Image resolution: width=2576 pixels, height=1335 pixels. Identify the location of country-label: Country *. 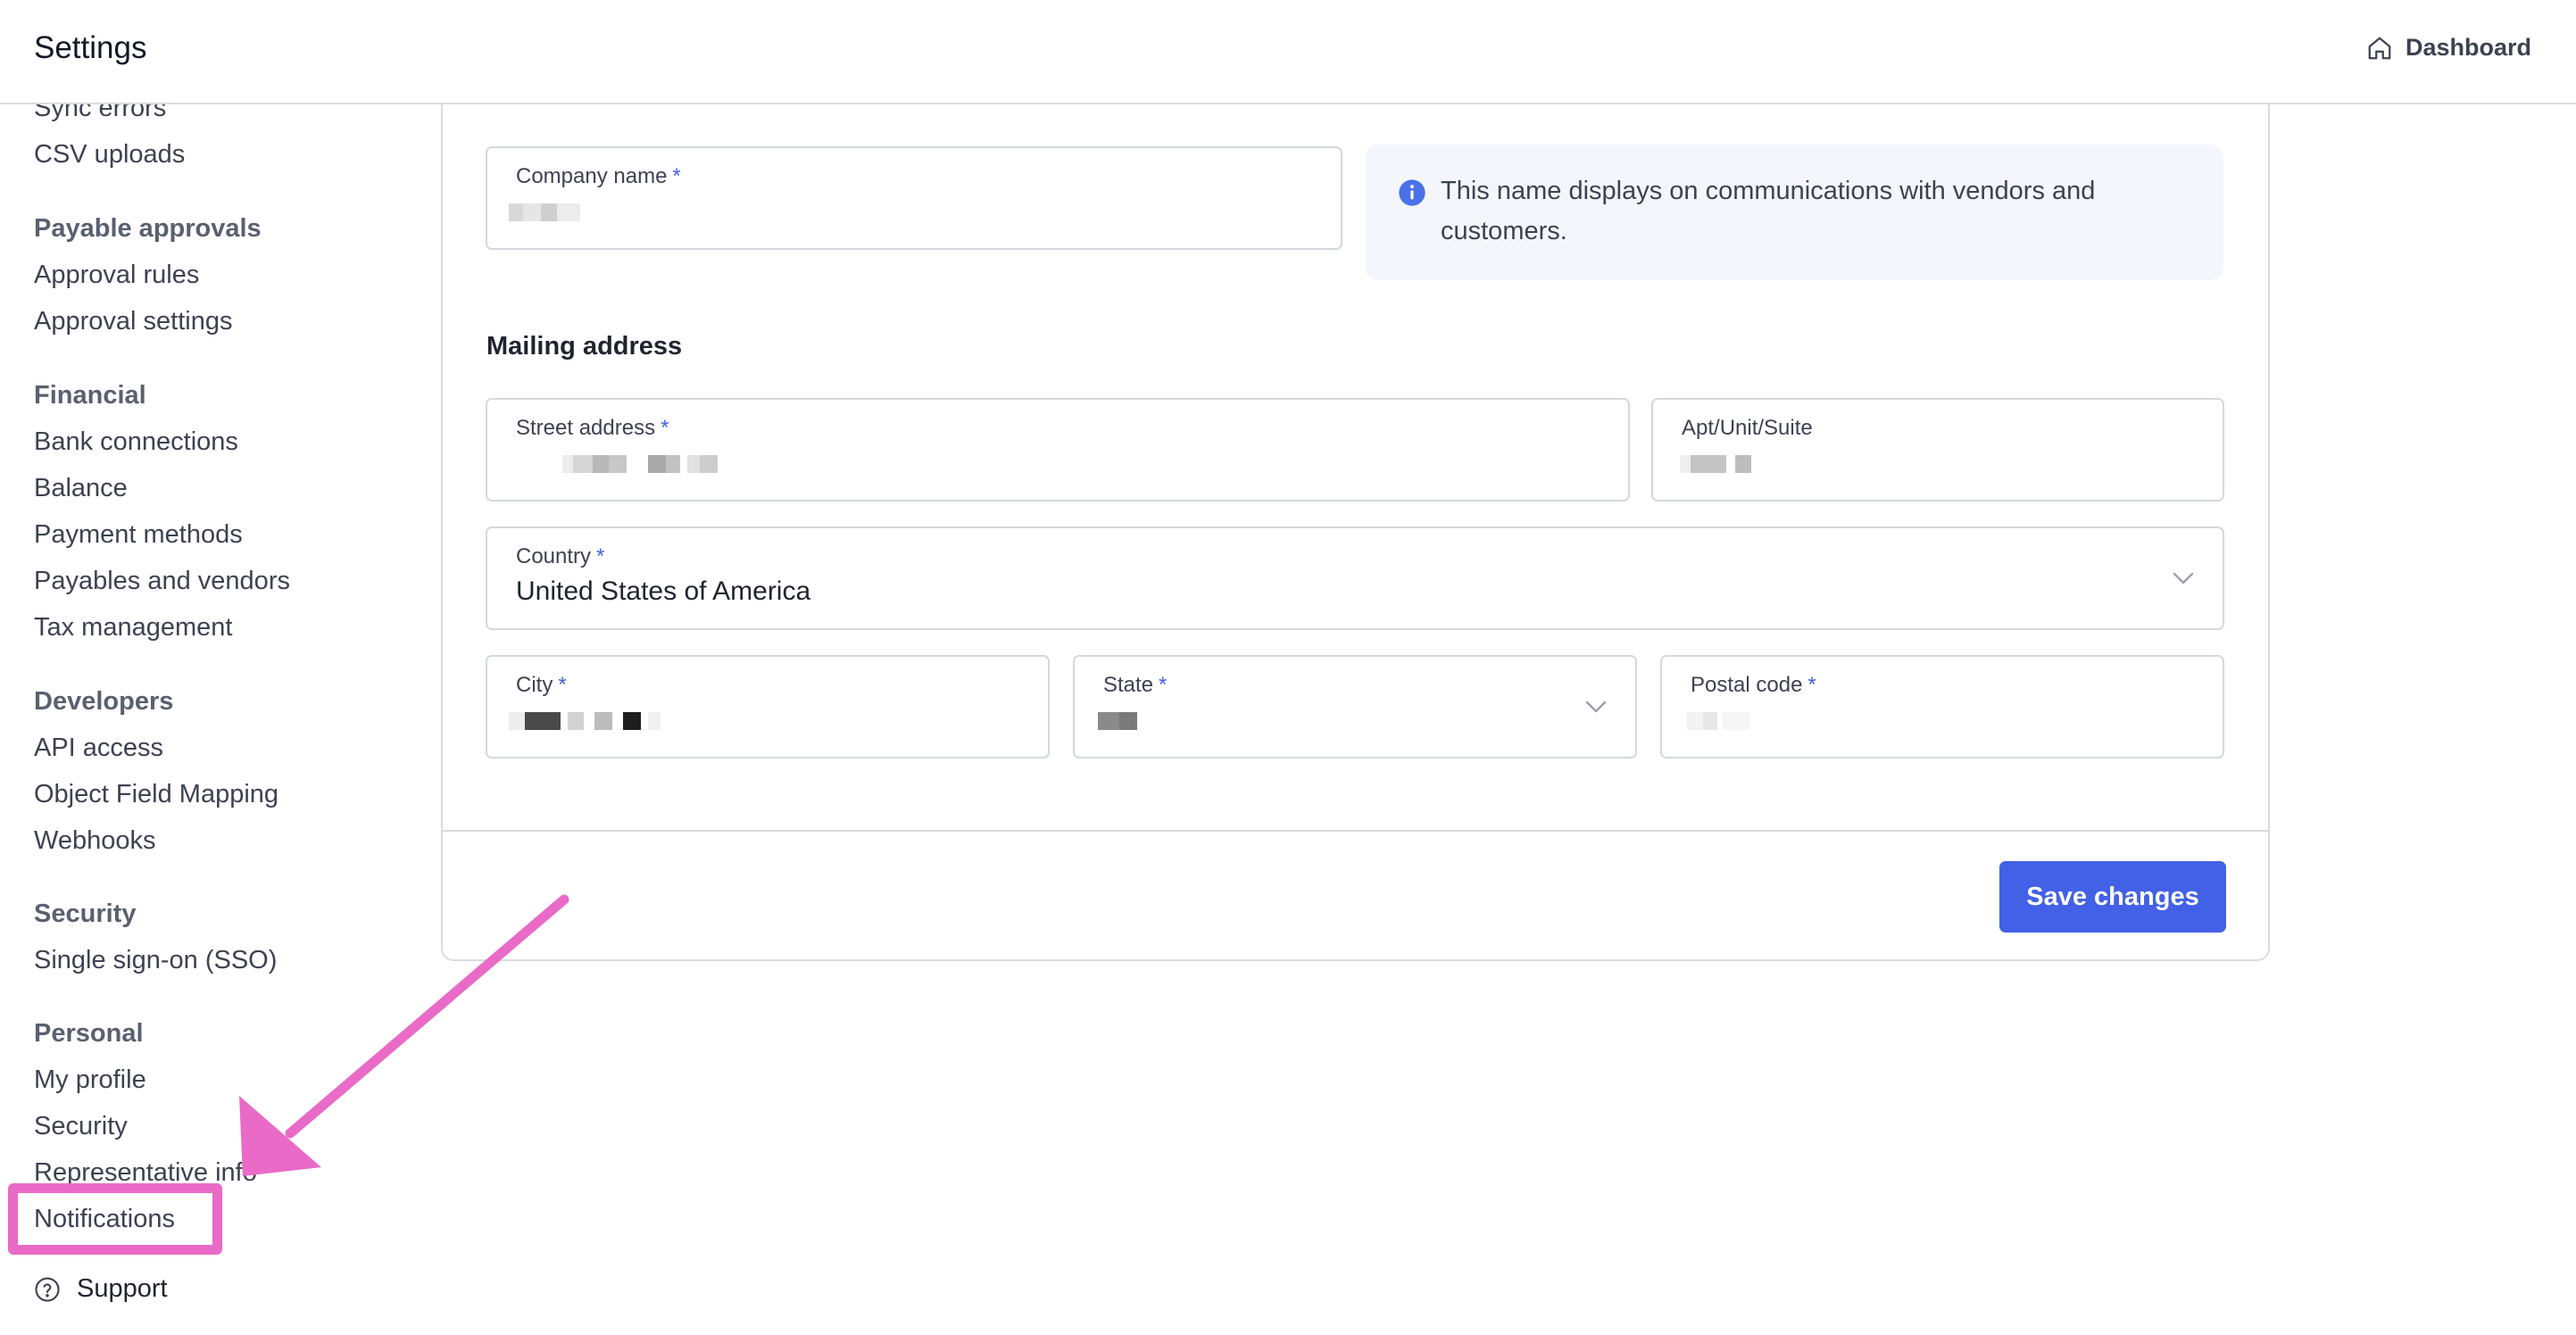
(561, 556).